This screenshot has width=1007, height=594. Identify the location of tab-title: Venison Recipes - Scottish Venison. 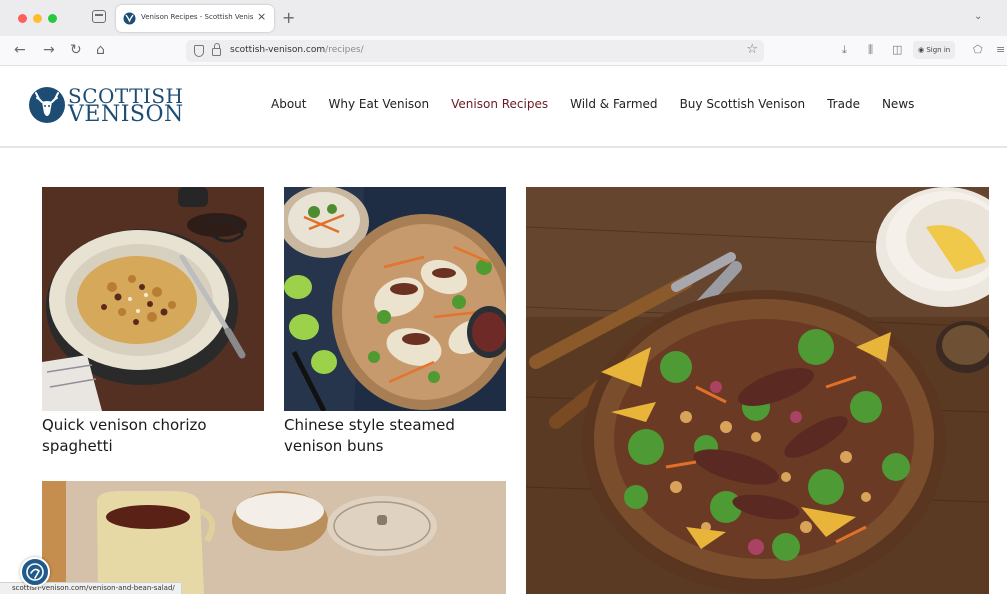
(197, 17).